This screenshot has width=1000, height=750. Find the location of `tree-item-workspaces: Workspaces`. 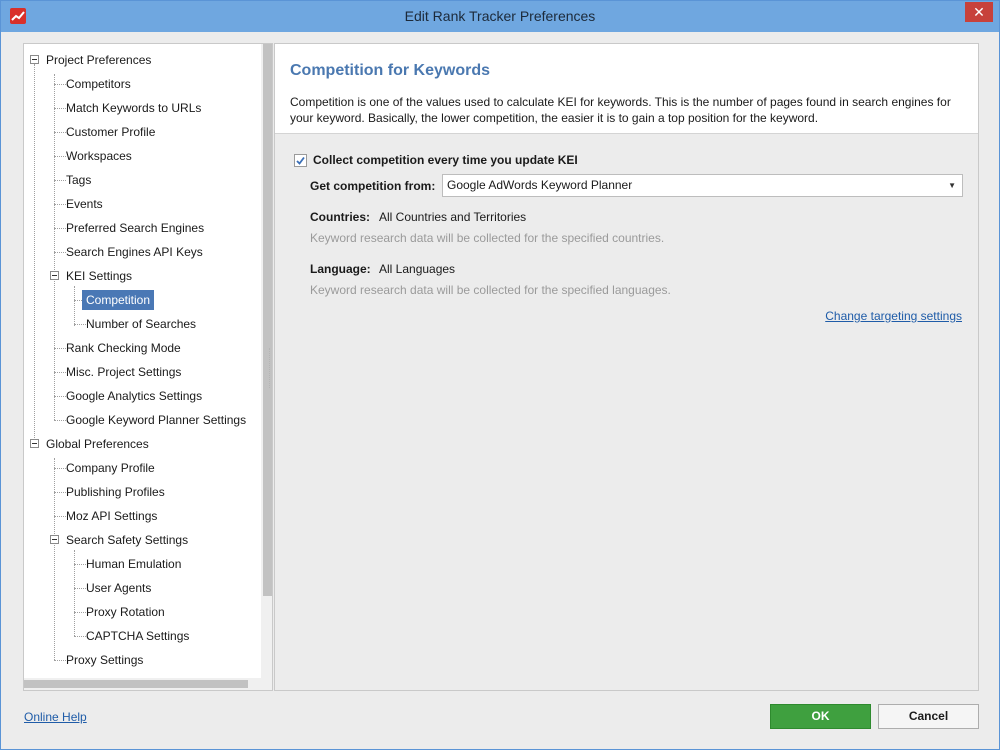

tree-item-workspaces: Workspaces is located at coordinates (99, 156).